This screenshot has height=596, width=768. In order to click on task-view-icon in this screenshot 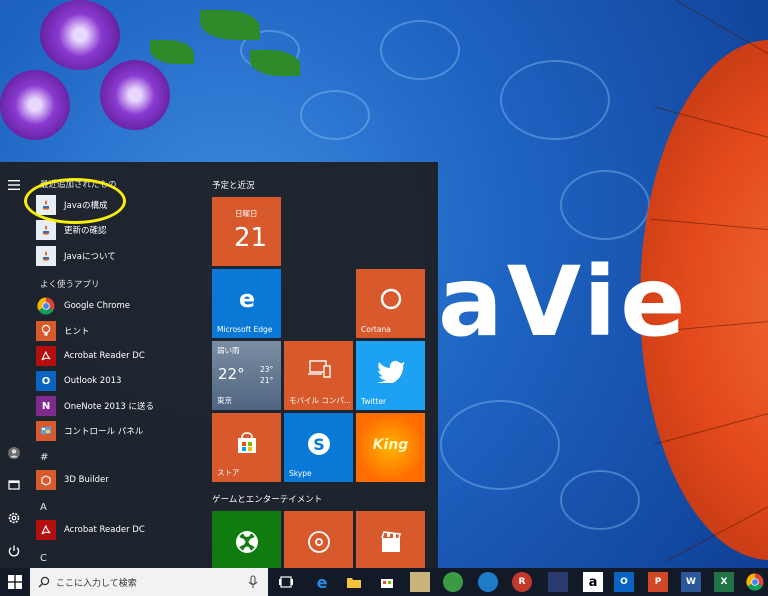, I will do `click(286, 582)`.